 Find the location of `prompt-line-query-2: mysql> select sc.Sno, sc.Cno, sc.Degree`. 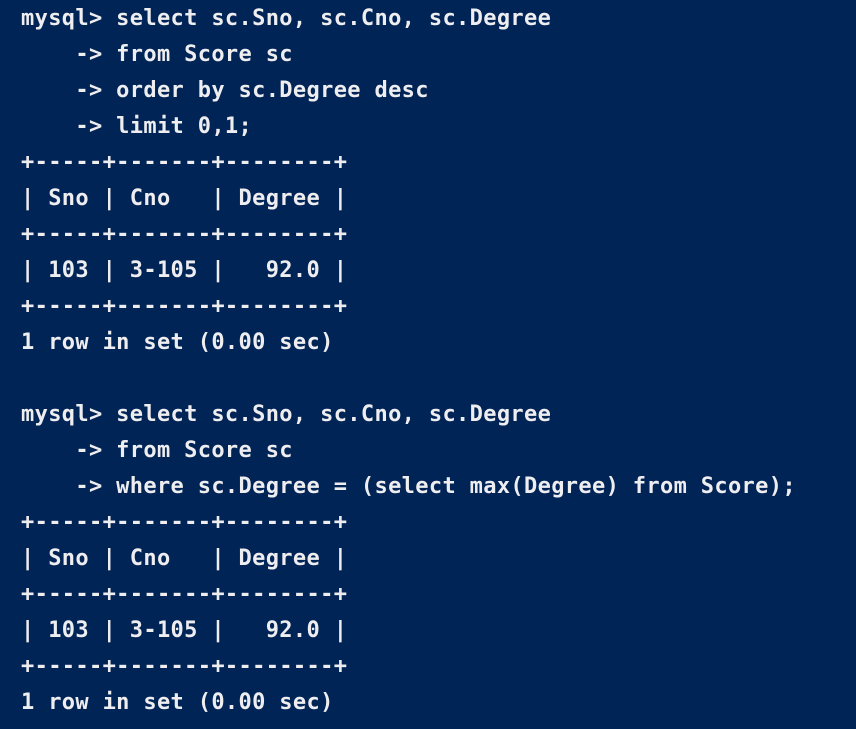

prompt-line-query-2: mysql> select sc.Sno, sc.Cno, sc.Degree is located at coordinates (286, 414).